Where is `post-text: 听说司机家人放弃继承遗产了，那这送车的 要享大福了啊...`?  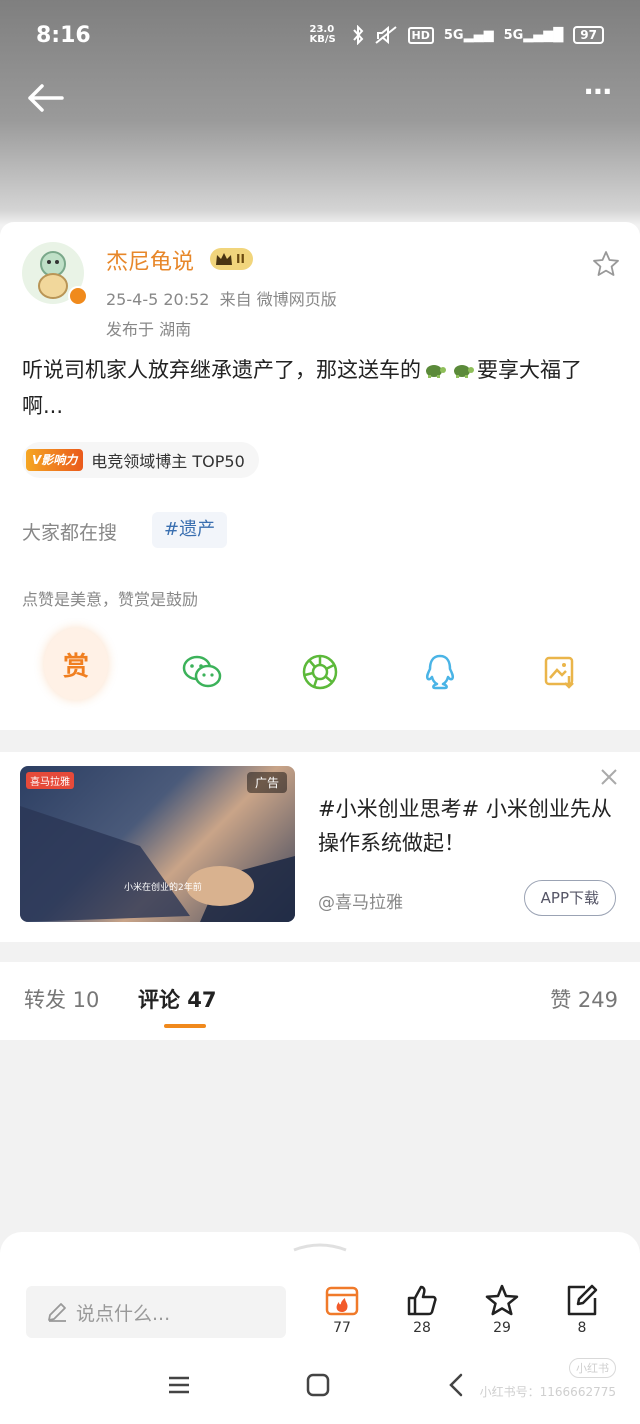 post-text: 听说司机家人放弃继承遗产了，那这送车的 要享大福了啊... is located at coordinates (322, 388).